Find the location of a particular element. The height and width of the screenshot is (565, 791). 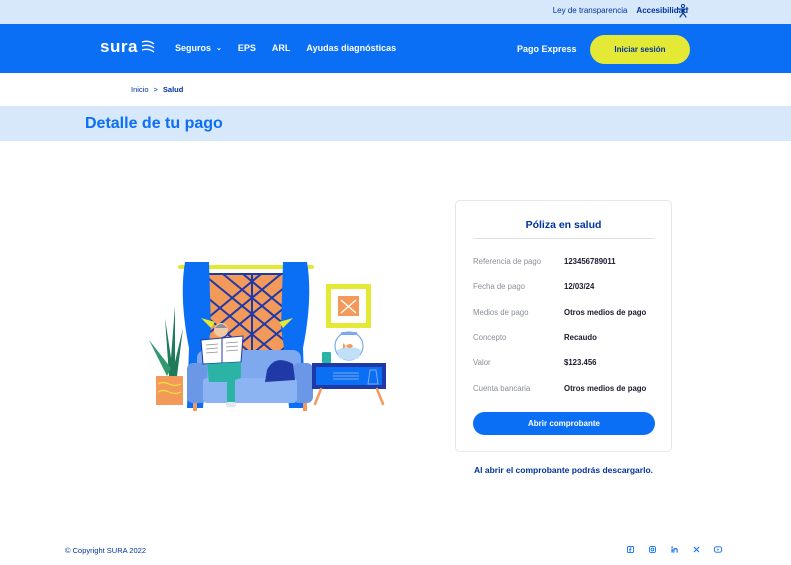

breadcrumb-current: Salud is located at coordinates (173, 89).